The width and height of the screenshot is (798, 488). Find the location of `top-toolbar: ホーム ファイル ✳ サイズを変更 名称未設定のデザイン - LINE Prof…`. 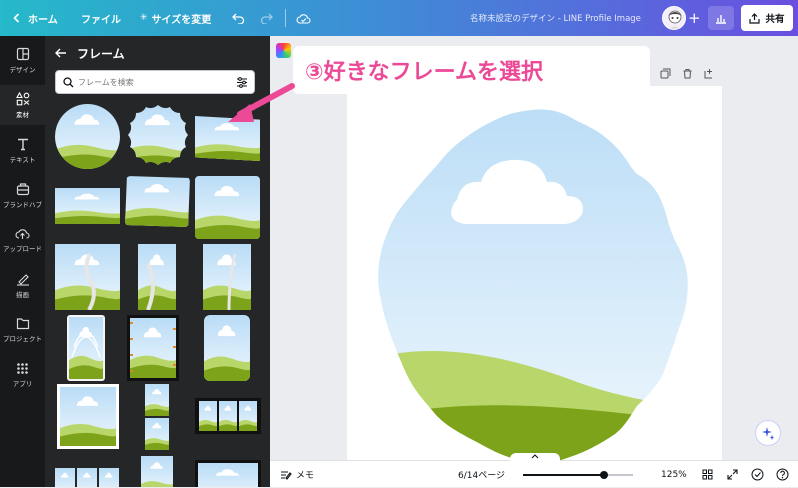

top-toolbar: ホーム ファイル ✳ サイズを変更 名称未設定のデザイン - LINE Prof… is located at coordinates (399, 18).